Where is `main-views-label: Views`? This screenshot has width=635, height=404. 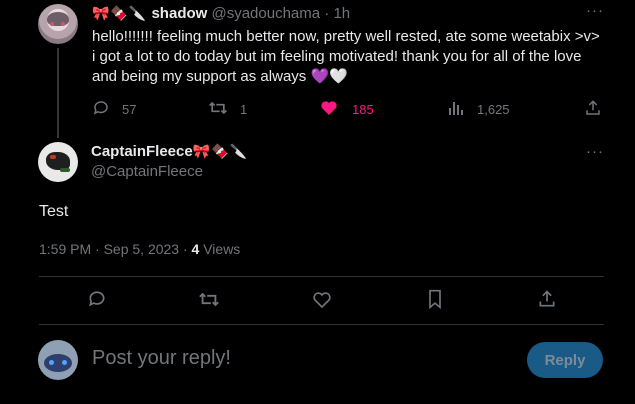 main-views-label: Views is located at coordinates (220, 249).